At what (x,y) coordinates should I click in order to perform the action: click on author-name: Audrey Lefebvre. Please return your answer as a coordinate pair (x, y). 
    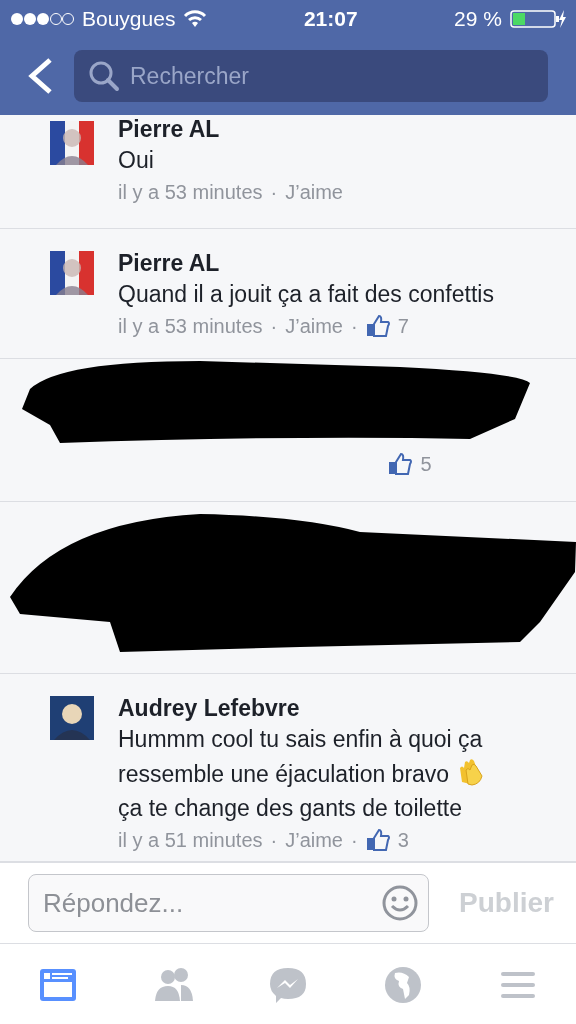
    Looking at the image, I should click on (339, 708).